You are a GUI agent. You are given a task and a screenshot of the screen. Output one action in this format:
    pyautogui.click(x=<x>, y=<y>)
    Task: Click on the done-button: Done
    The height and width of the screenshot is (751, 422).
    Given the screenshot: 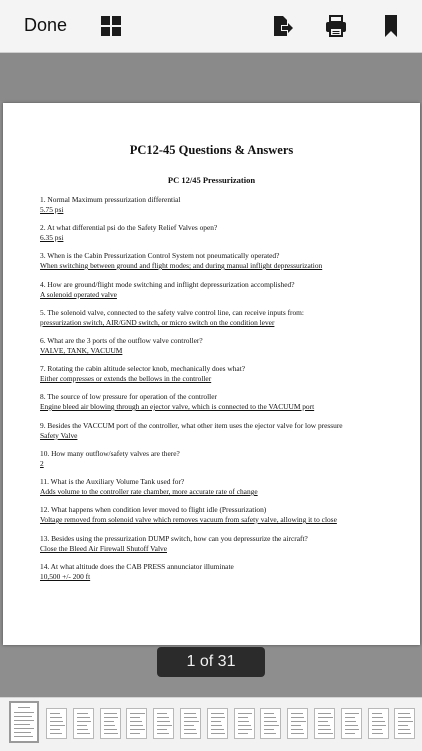 What is the action you would take?
    pyautogui.click(x=45, y=25)
    